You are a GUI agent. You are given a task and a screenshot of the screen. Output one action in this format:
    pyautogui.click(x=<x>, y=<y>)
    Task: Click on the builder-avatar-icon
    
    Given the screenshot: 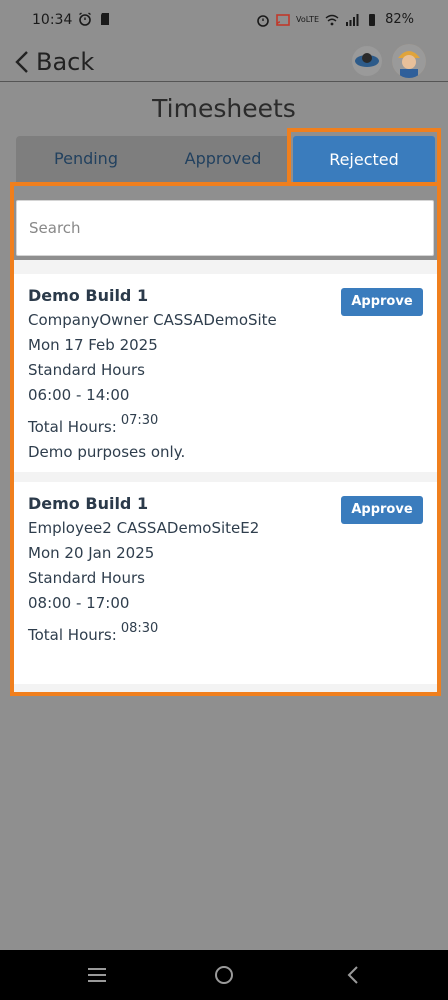 What is the action you would take?
    pyautogui.click(x=409, y=61)
    